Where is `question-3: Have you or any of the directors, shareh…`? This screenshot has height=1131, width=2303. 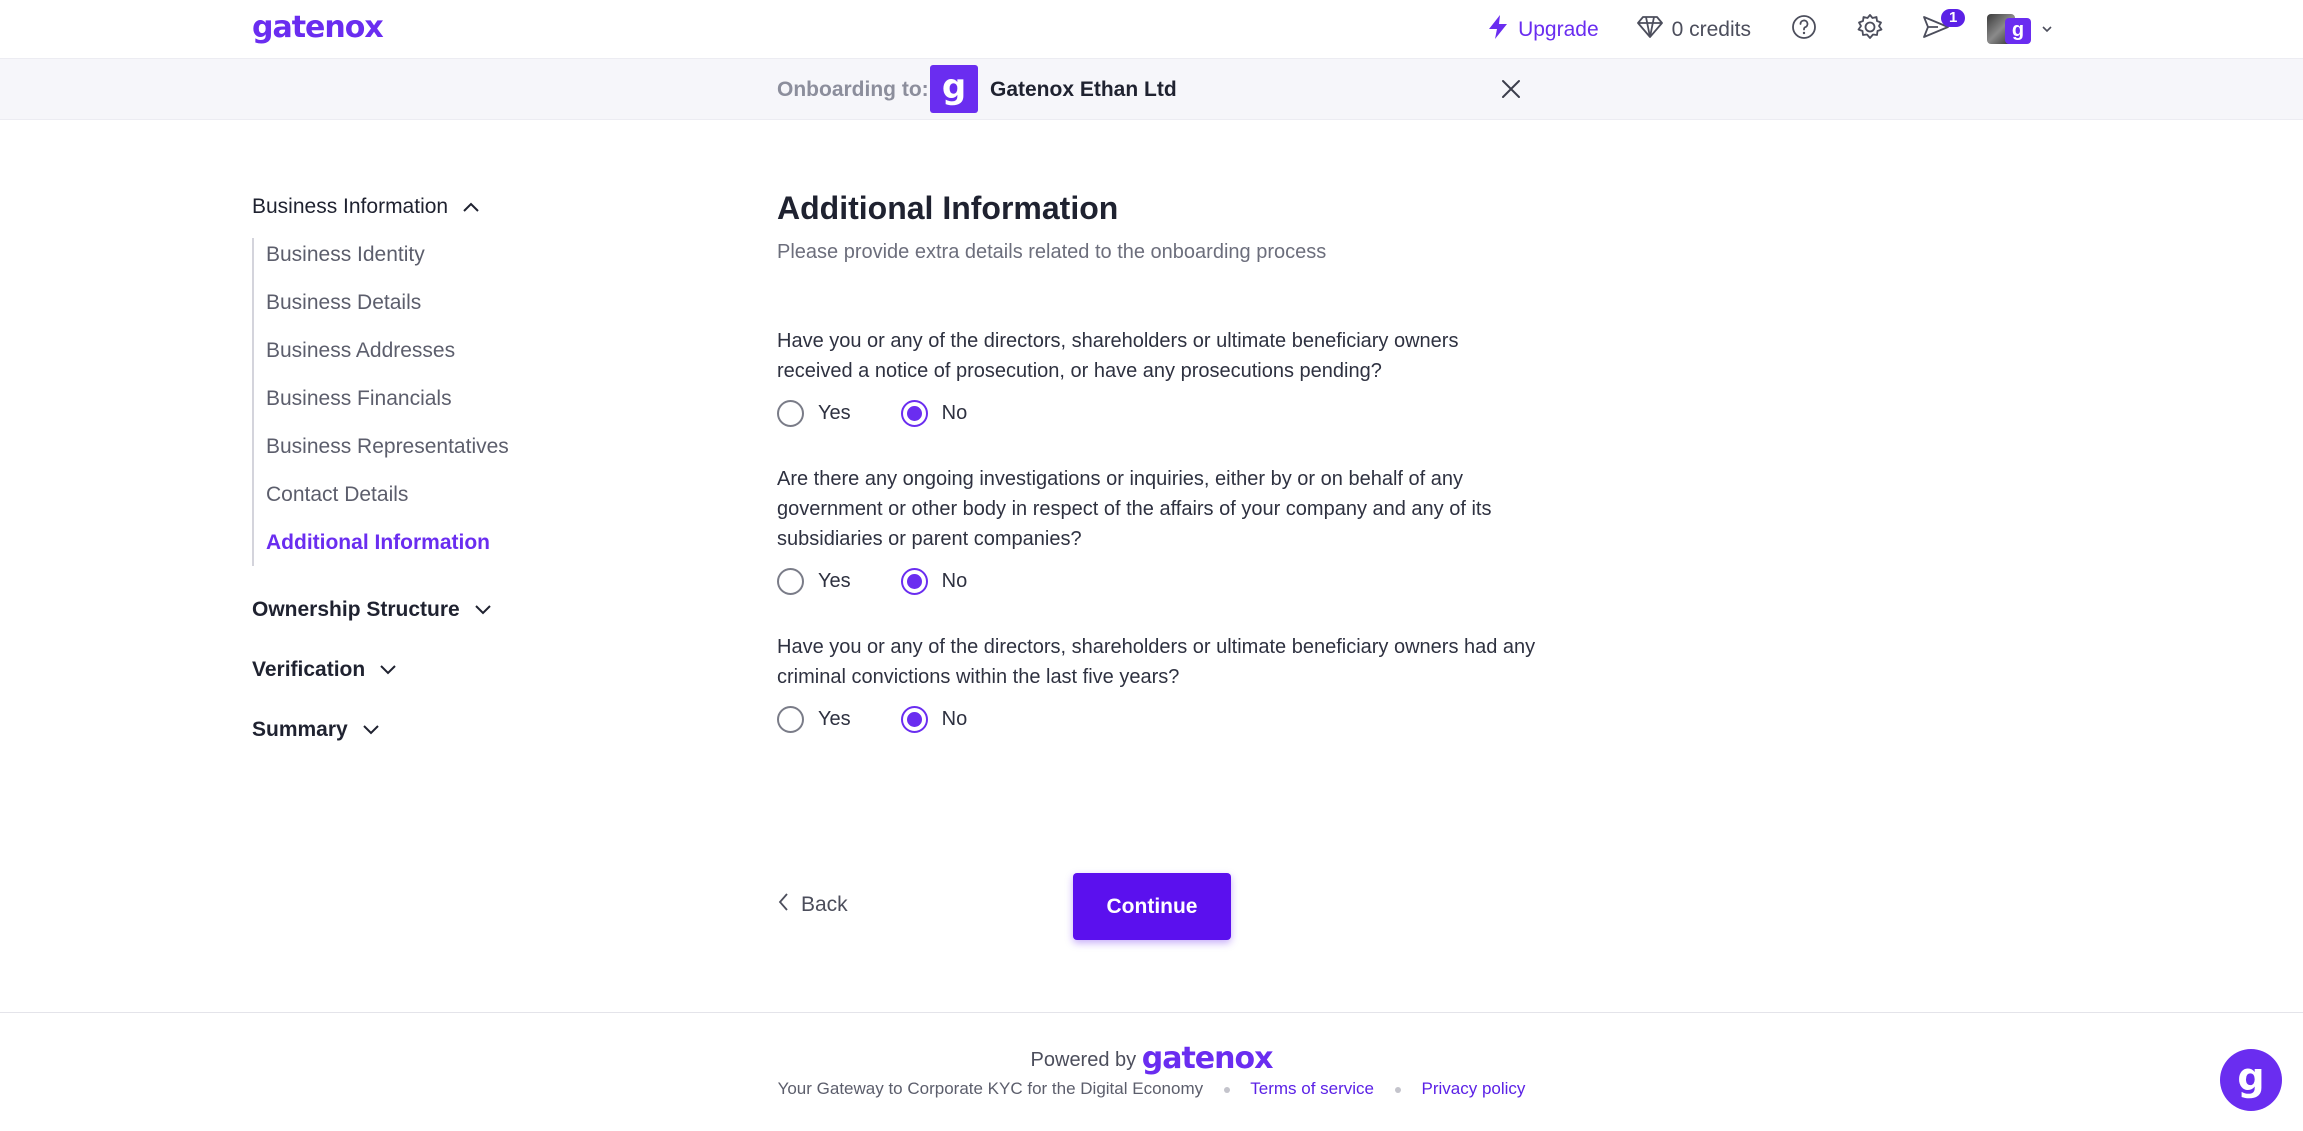 question-3: Have you or any of the directors, shareh… is located at coordinates (1157, 683).